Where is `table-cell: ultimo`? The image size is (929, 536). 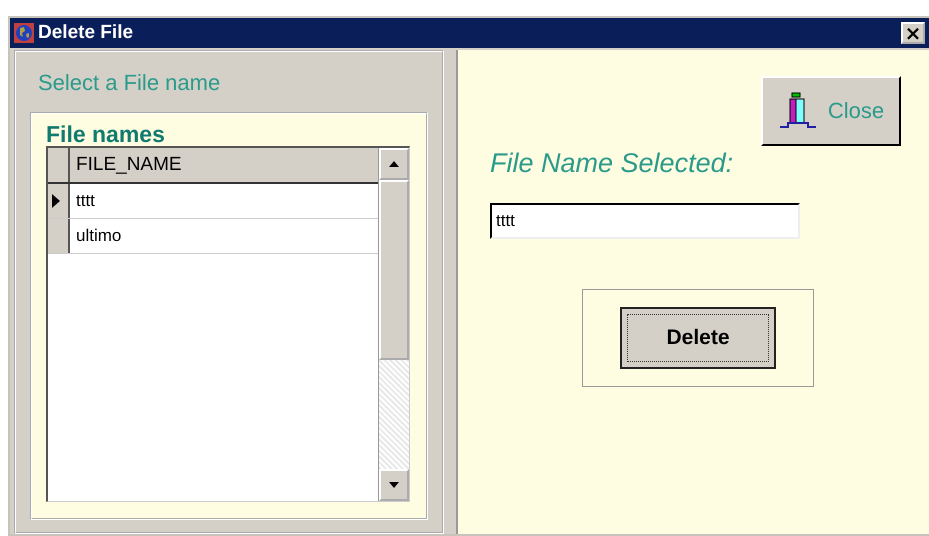 table-cell: ultimo is located at coordinates (224, 236).